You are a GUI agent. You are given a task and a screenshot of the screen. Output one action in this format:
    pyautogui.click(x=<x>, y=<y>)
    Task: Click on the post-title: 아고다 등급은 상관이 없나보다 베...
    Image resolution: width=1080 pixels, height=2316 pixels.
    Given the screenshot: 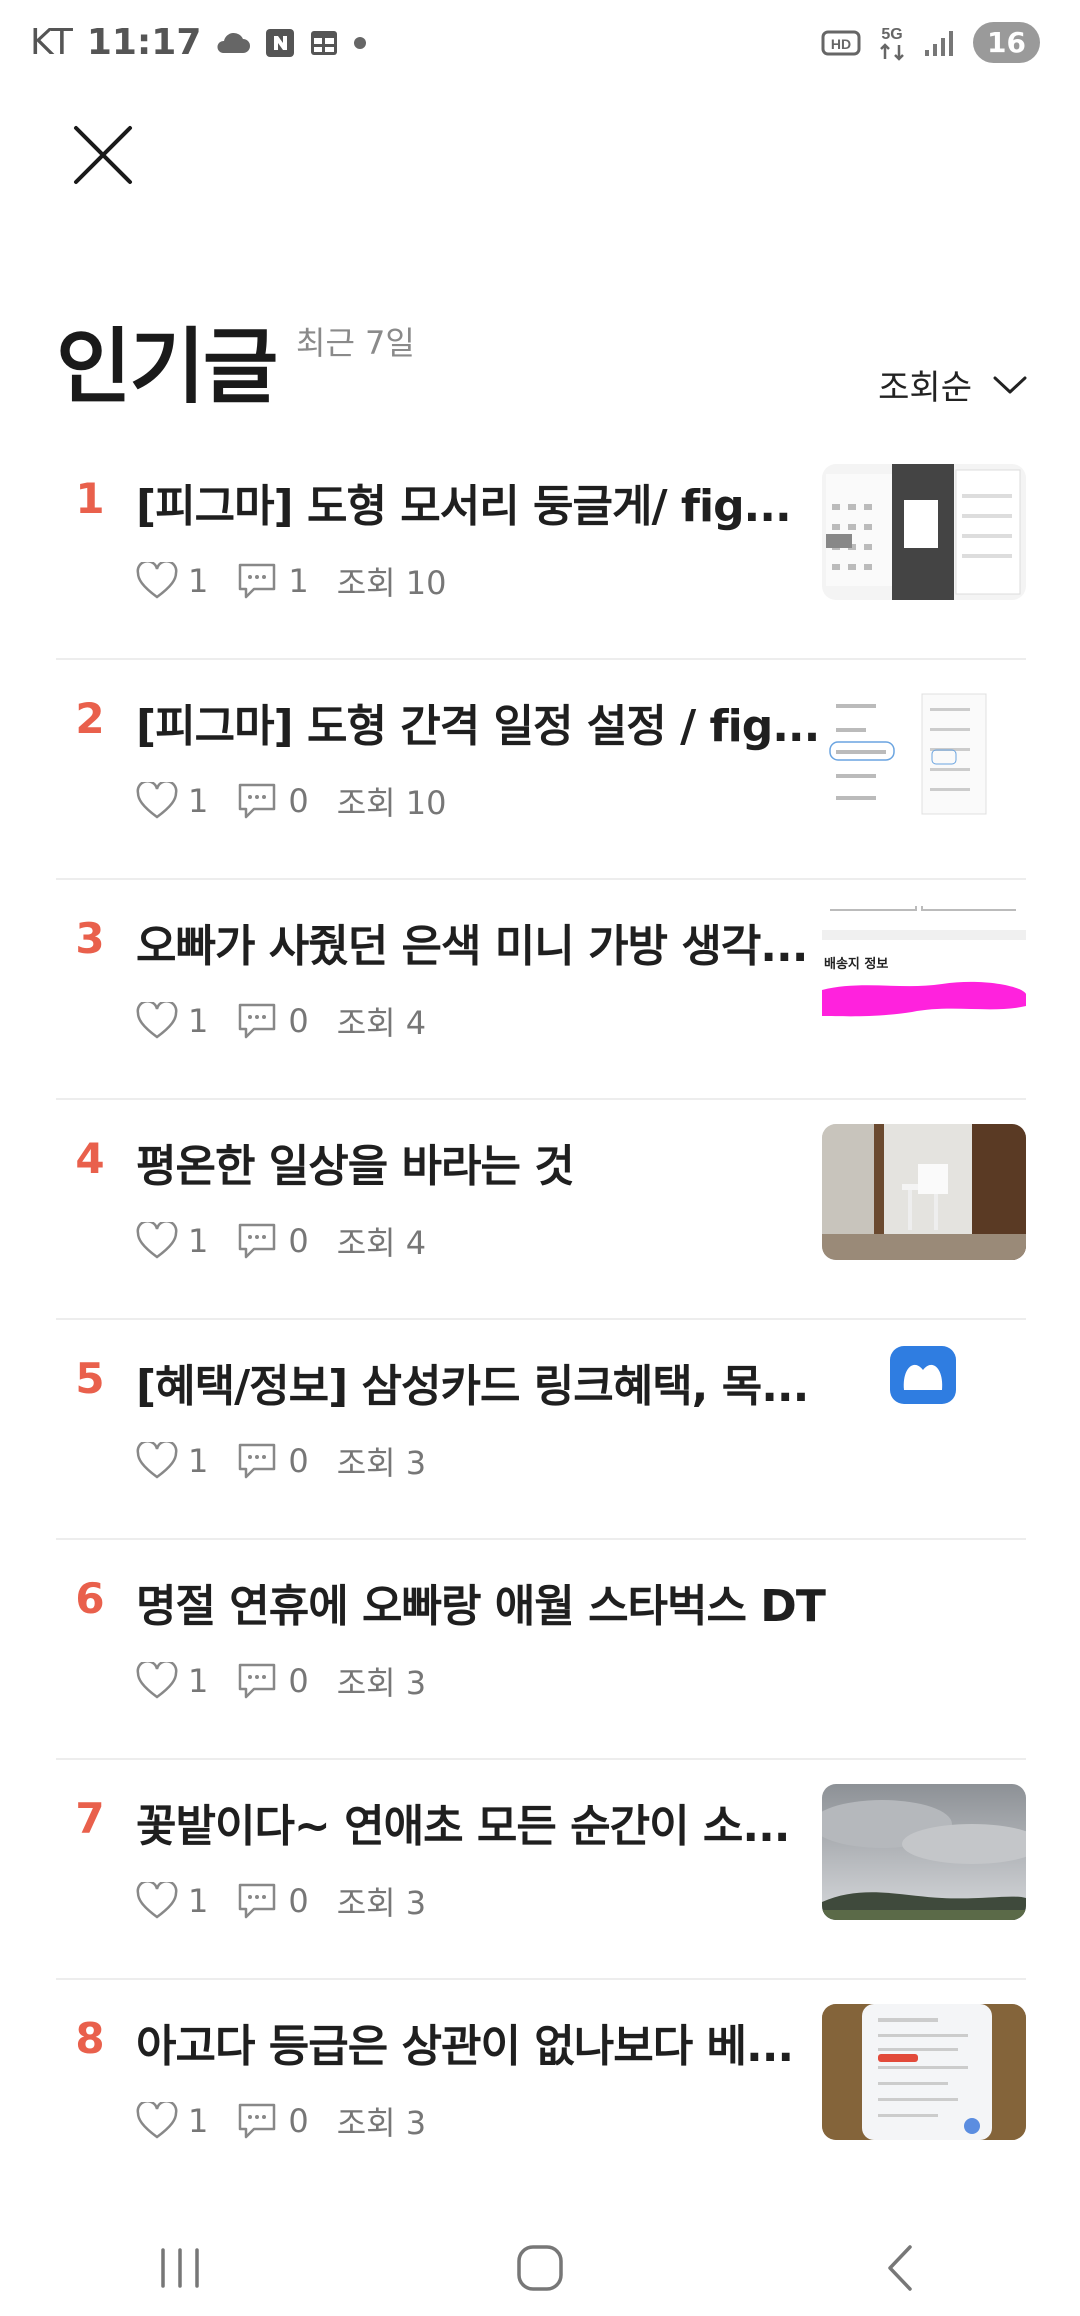 What is the action you would take?
    pyautogui.click(x=481, y=2042)
    